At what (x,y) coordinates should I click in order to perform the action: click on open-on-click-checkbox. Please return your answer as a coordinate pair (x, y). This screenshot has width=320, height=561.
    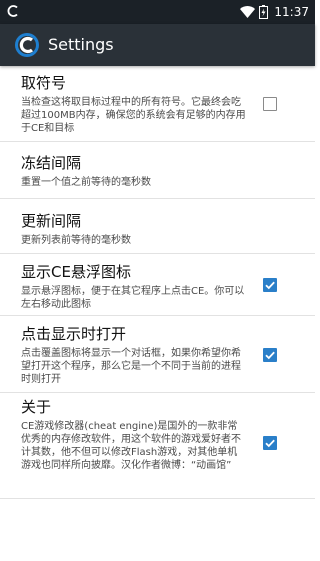
    Looking at the image, I should click on (270, 355).